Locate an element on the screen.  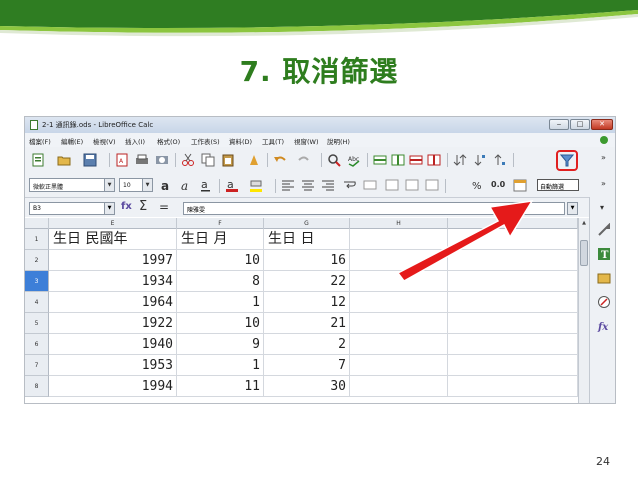
menu-insert: 插入(I) is located at coordinates (135, 141).